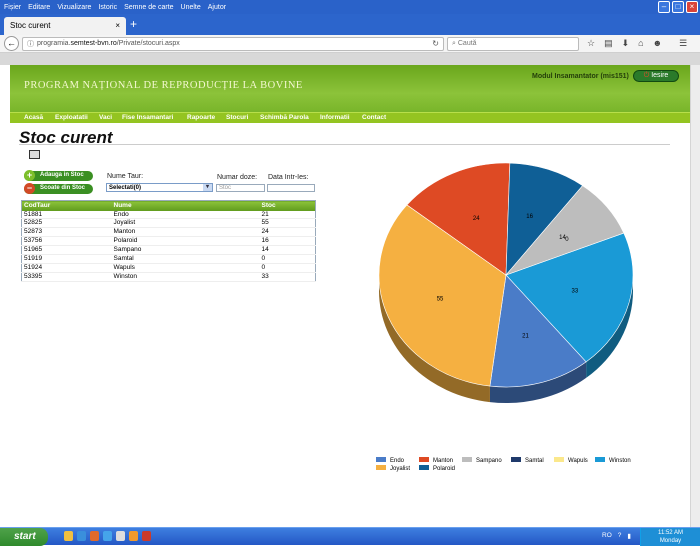 Image resolution: width=700 pixels, height=546 pixels. What do you see at coordinates (68, 536) in the screenshot?
I see `folder-icon` at bounding box center [68, 536].